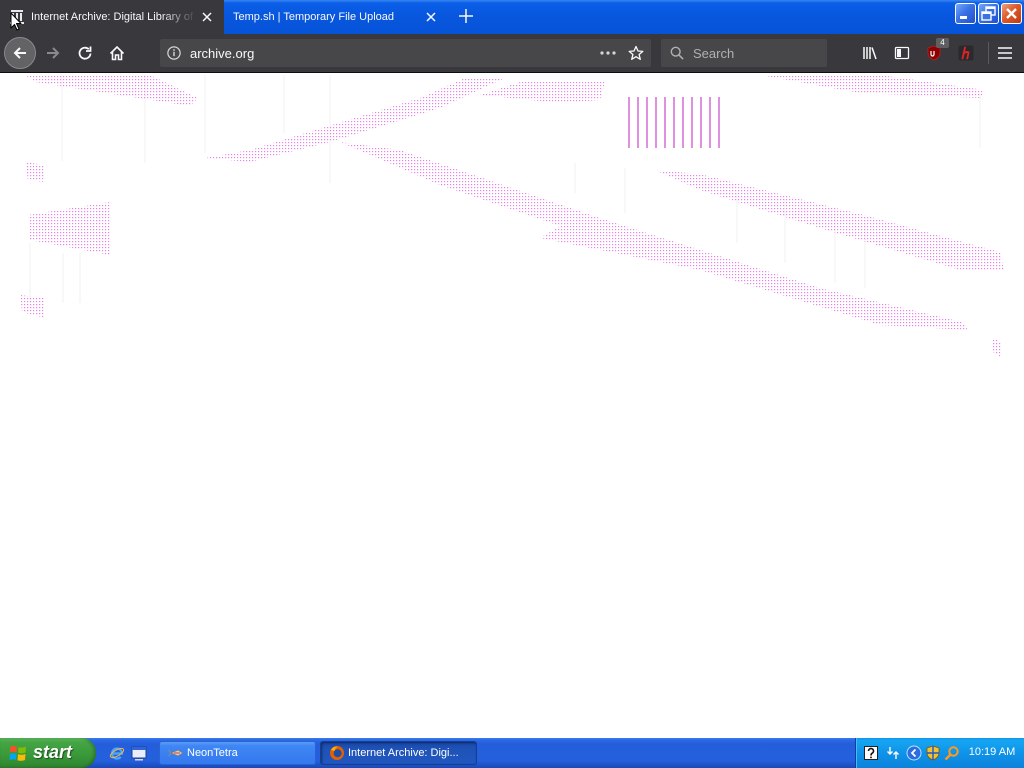  I want to click on info-icon, so click(174, 53).